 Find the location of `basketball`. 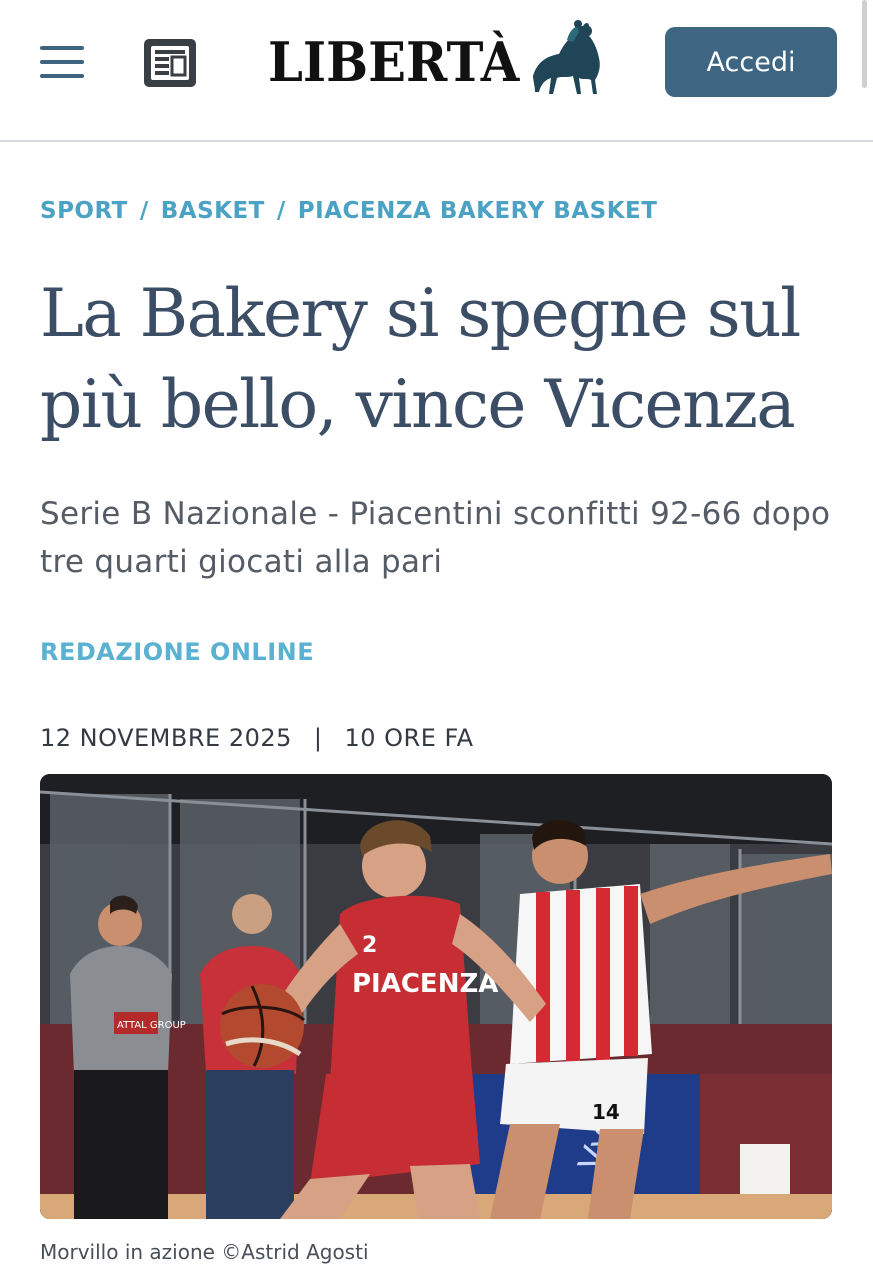

basketball is located at coordinates (262, 1026).